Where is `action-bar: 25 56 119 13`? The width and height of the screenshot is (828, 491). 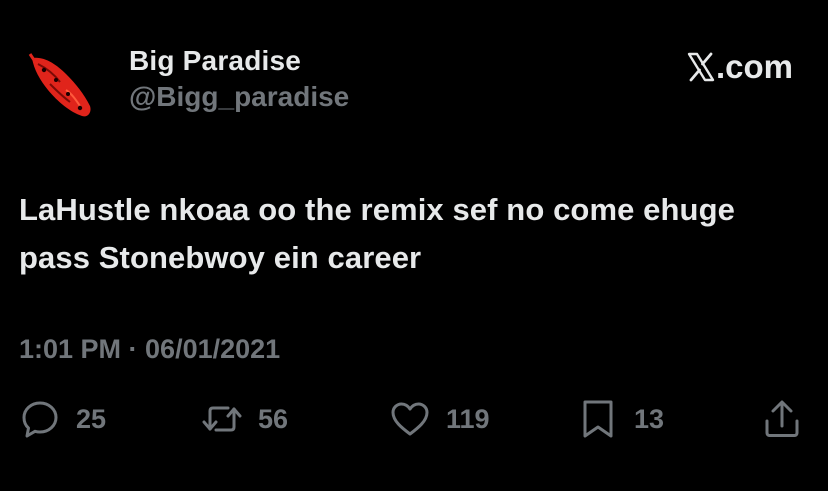
action-bar: 25 56 119 13 is located at coordinates (414, 421).